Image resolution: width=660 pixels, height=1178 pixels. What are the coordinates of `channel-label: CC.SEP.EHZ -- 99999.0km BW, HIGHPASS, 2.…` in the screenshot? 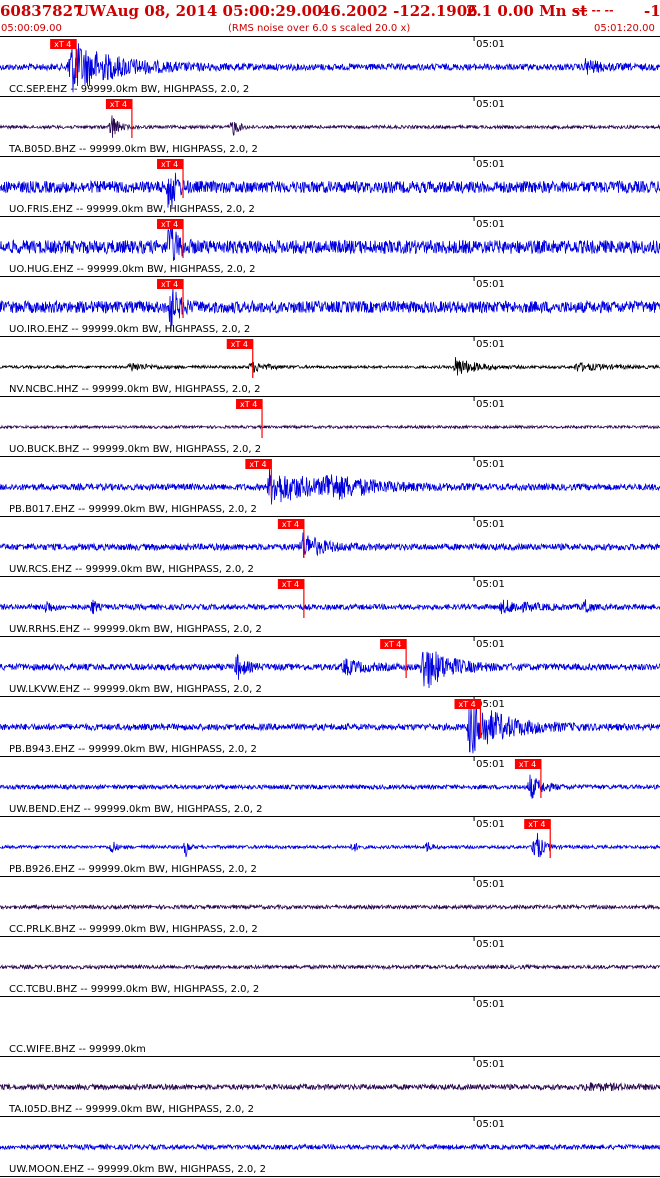 It's located at (129, 89).